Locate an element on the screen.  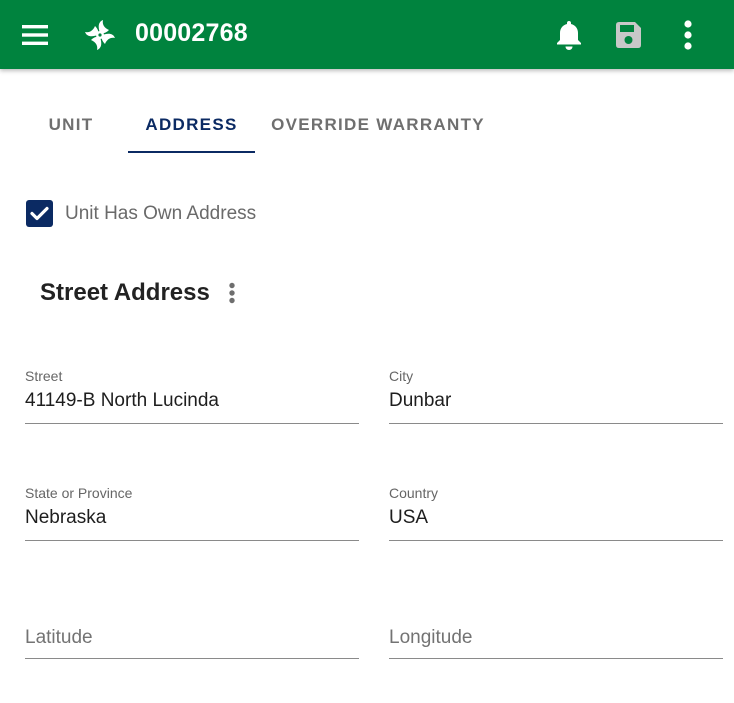
save-button is located at coordinates (628, 35).